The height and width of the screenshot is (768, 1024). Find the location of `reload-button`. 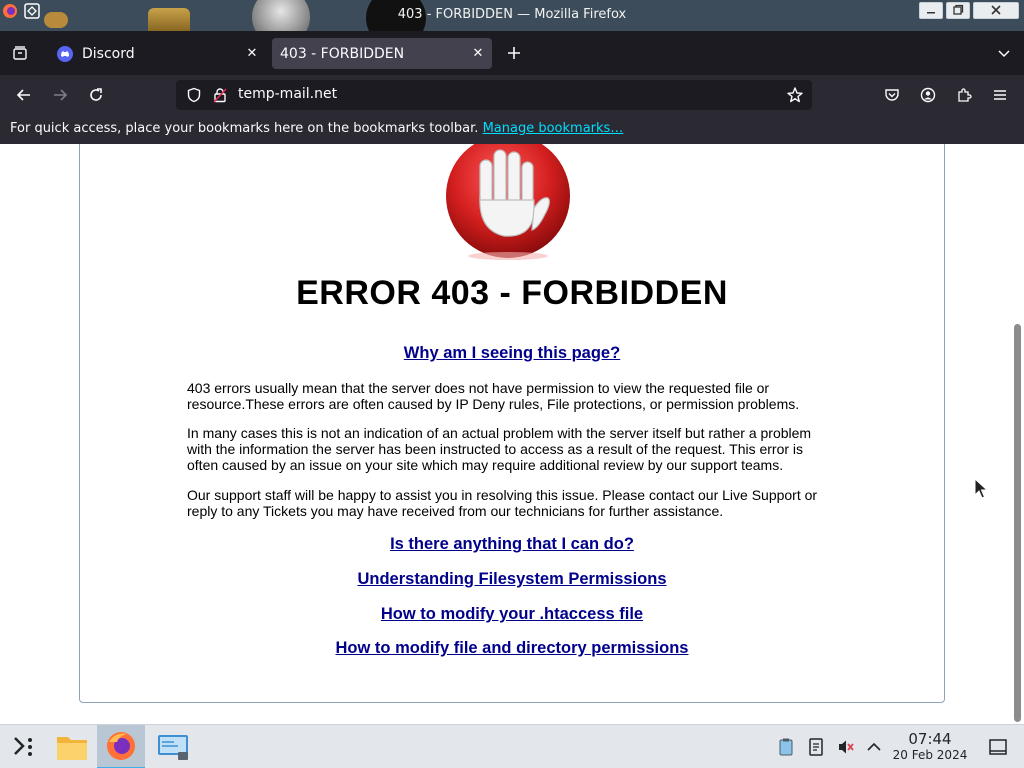

reload-button is located at coordinates (96, 95).